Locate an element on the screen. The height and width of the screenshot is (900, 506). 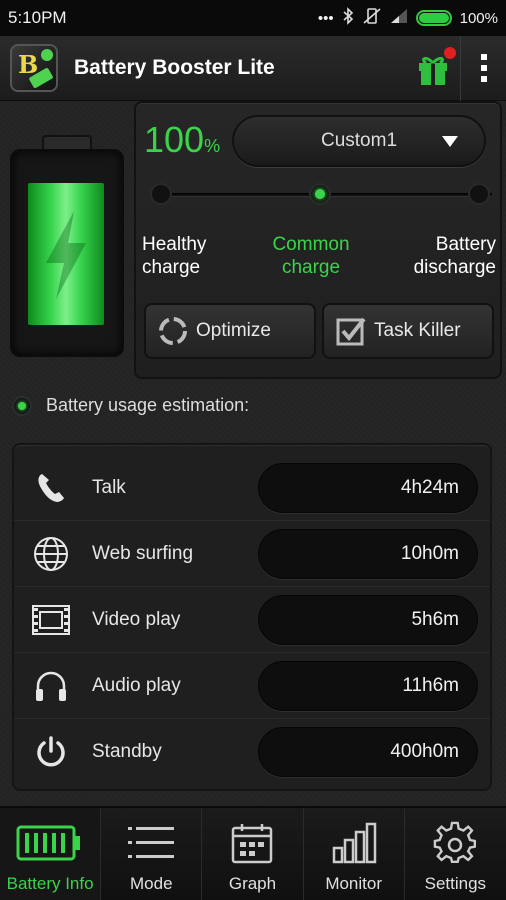
nav-settings: Settings is located at coordinates (455, 854).